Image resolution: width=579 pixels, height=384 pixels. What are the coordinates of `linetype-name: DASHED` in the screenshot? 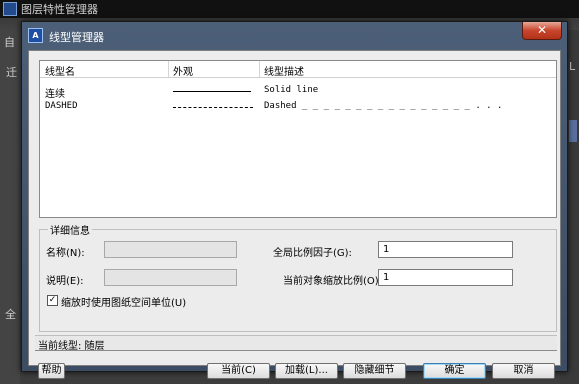 It's located at (61, 106).